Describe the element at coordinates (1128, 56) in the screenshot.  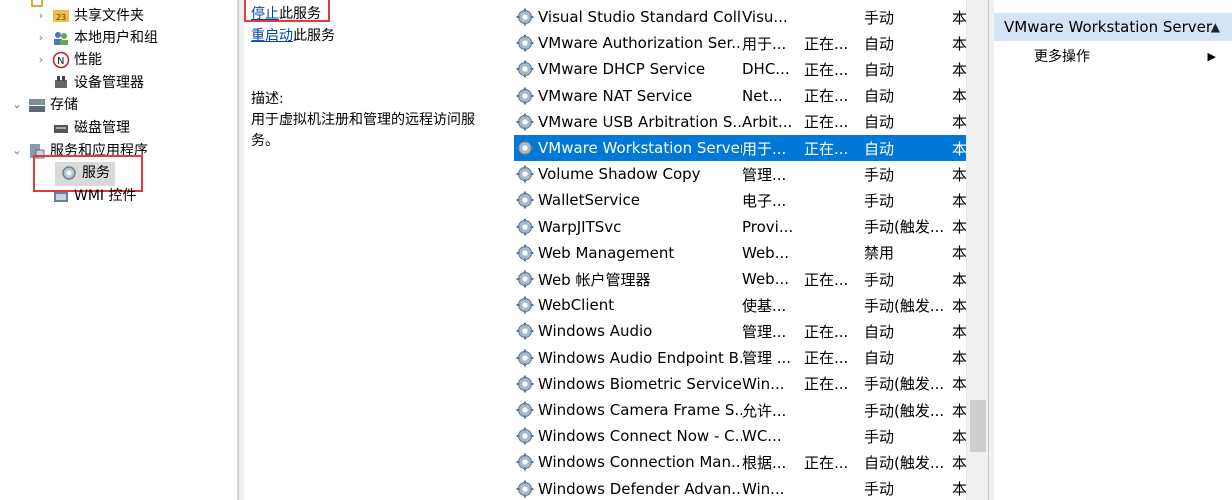
I see `more-actions-item: 更多操作 ▶` at that location.